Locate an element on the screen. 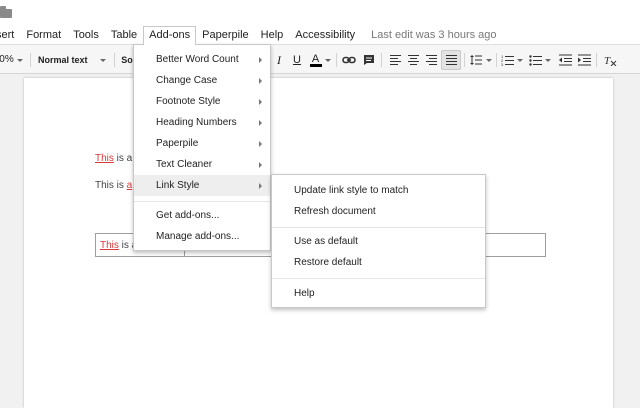 The width and height of the screenshot is (640, 408). use-as-default-item: Use as default is located at coordinates (378, 241).